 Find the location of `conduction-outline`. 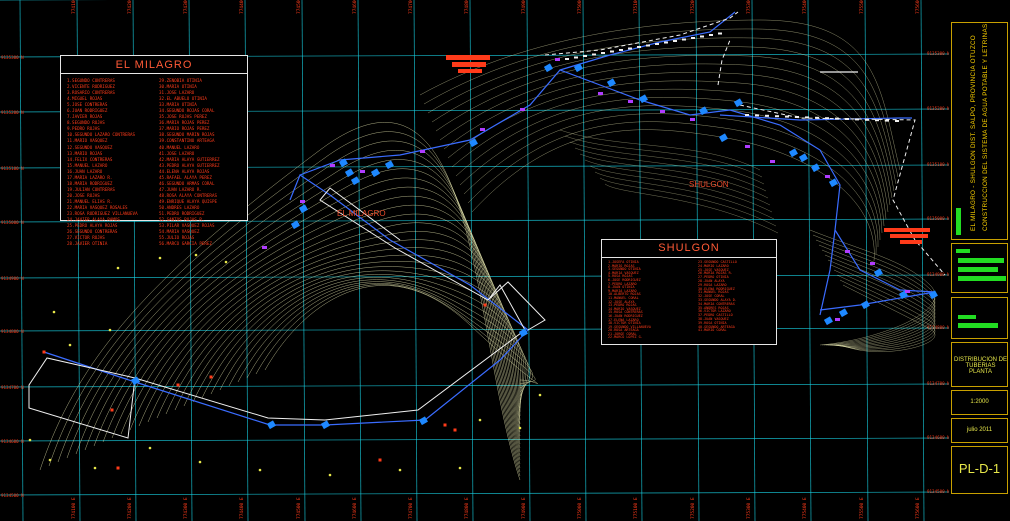

conduction-outline is located at coordinates (641, 48).